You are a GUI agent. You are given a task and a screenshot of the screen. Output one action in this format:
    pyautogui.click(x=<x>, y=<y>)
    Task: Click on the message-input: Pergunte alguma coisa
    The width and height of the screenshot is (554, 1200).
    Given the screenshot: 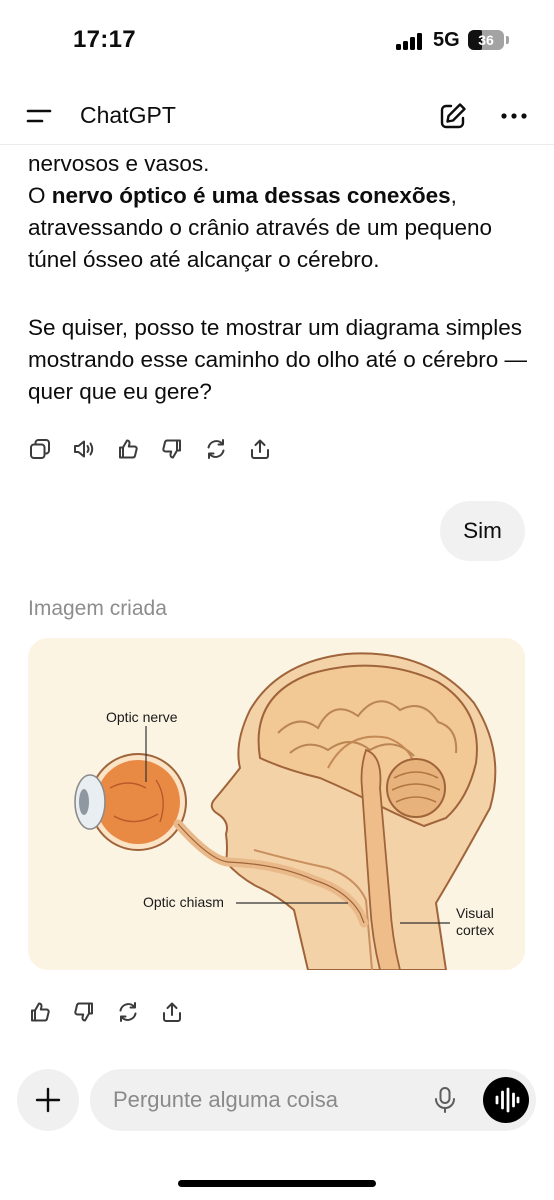 What is the action you would take?
    pyautogui.click(x=313, y=1100)
    